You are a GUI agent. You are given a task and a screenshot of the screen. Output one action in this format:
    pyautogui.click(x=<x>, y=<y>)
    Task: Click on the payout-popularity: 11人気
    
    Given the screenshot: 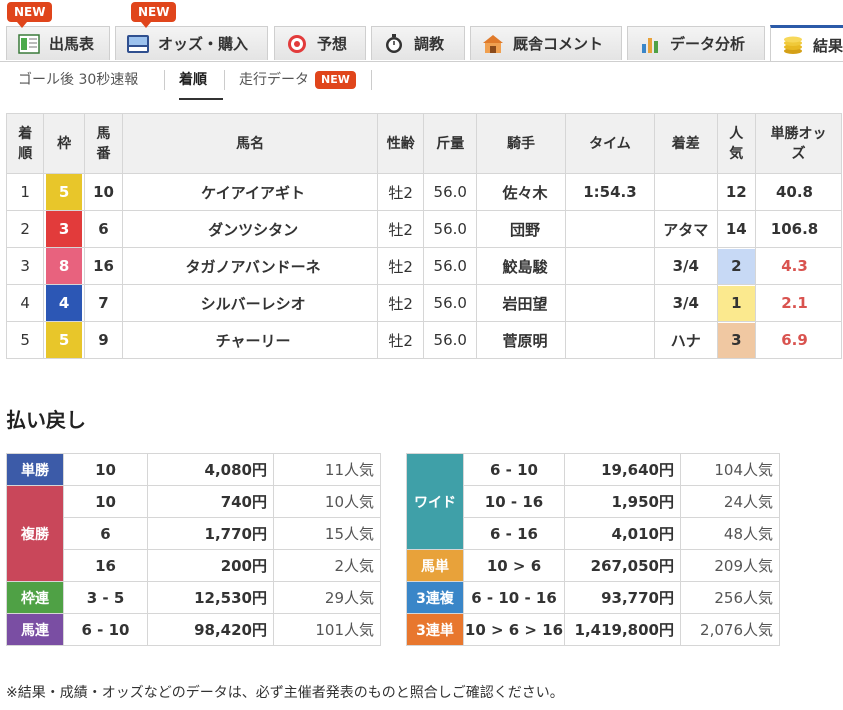 What is the action you would take?
    pyautogui.click(x=327, y=469)
    